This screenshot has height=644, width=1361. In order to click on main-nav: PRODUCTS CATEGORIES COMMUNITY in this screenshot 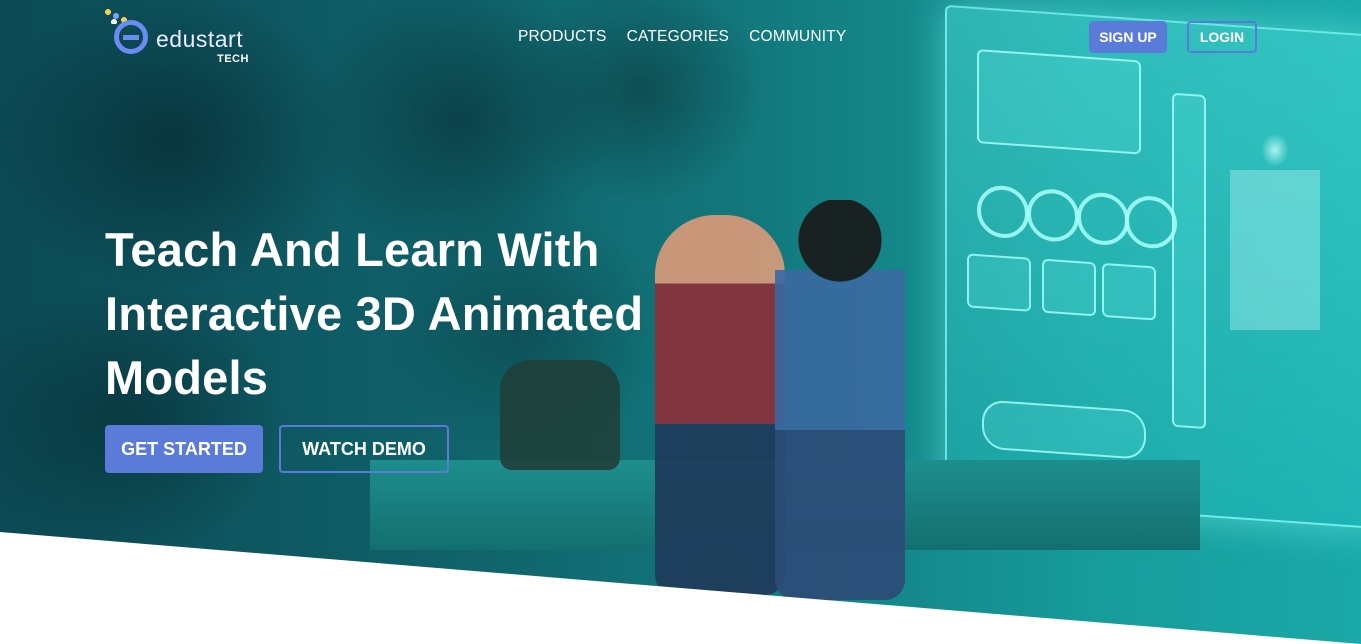, I will do `click(692, 37)`.